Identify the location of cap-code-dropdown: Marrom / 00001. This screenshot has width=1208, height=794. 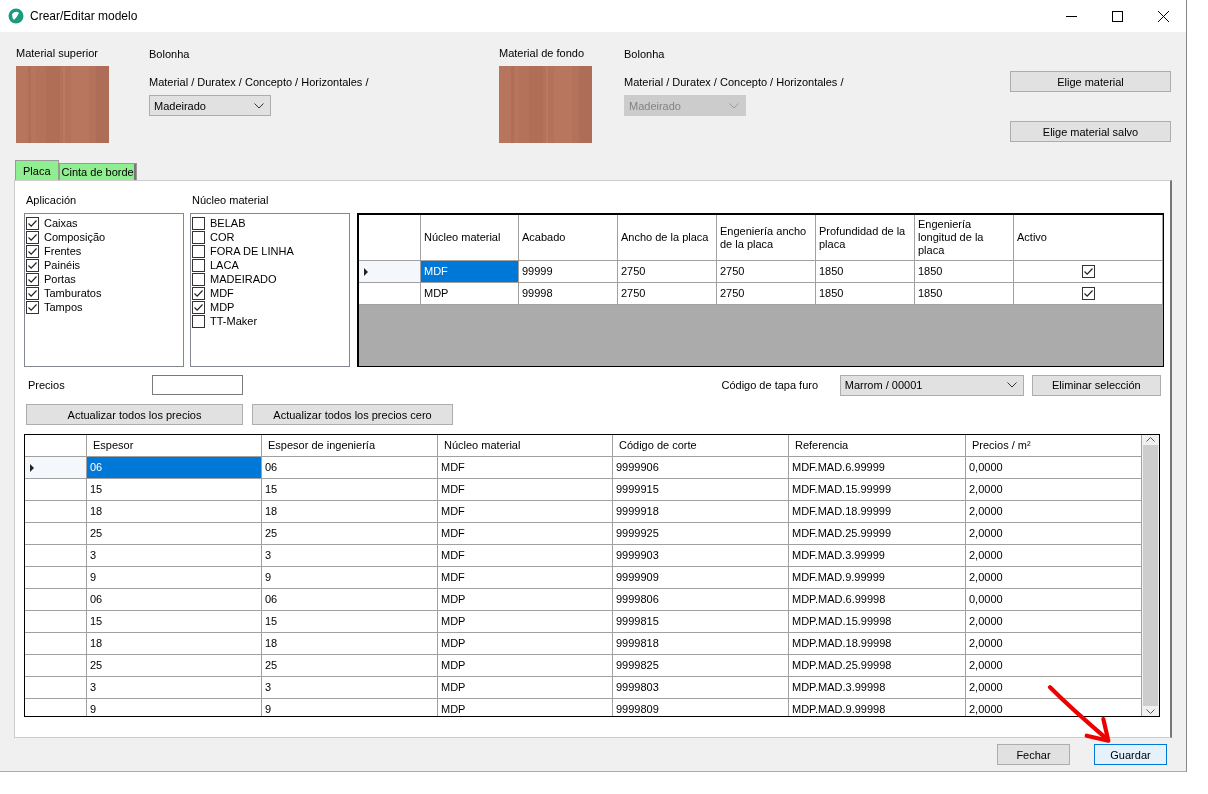
(931, 385).